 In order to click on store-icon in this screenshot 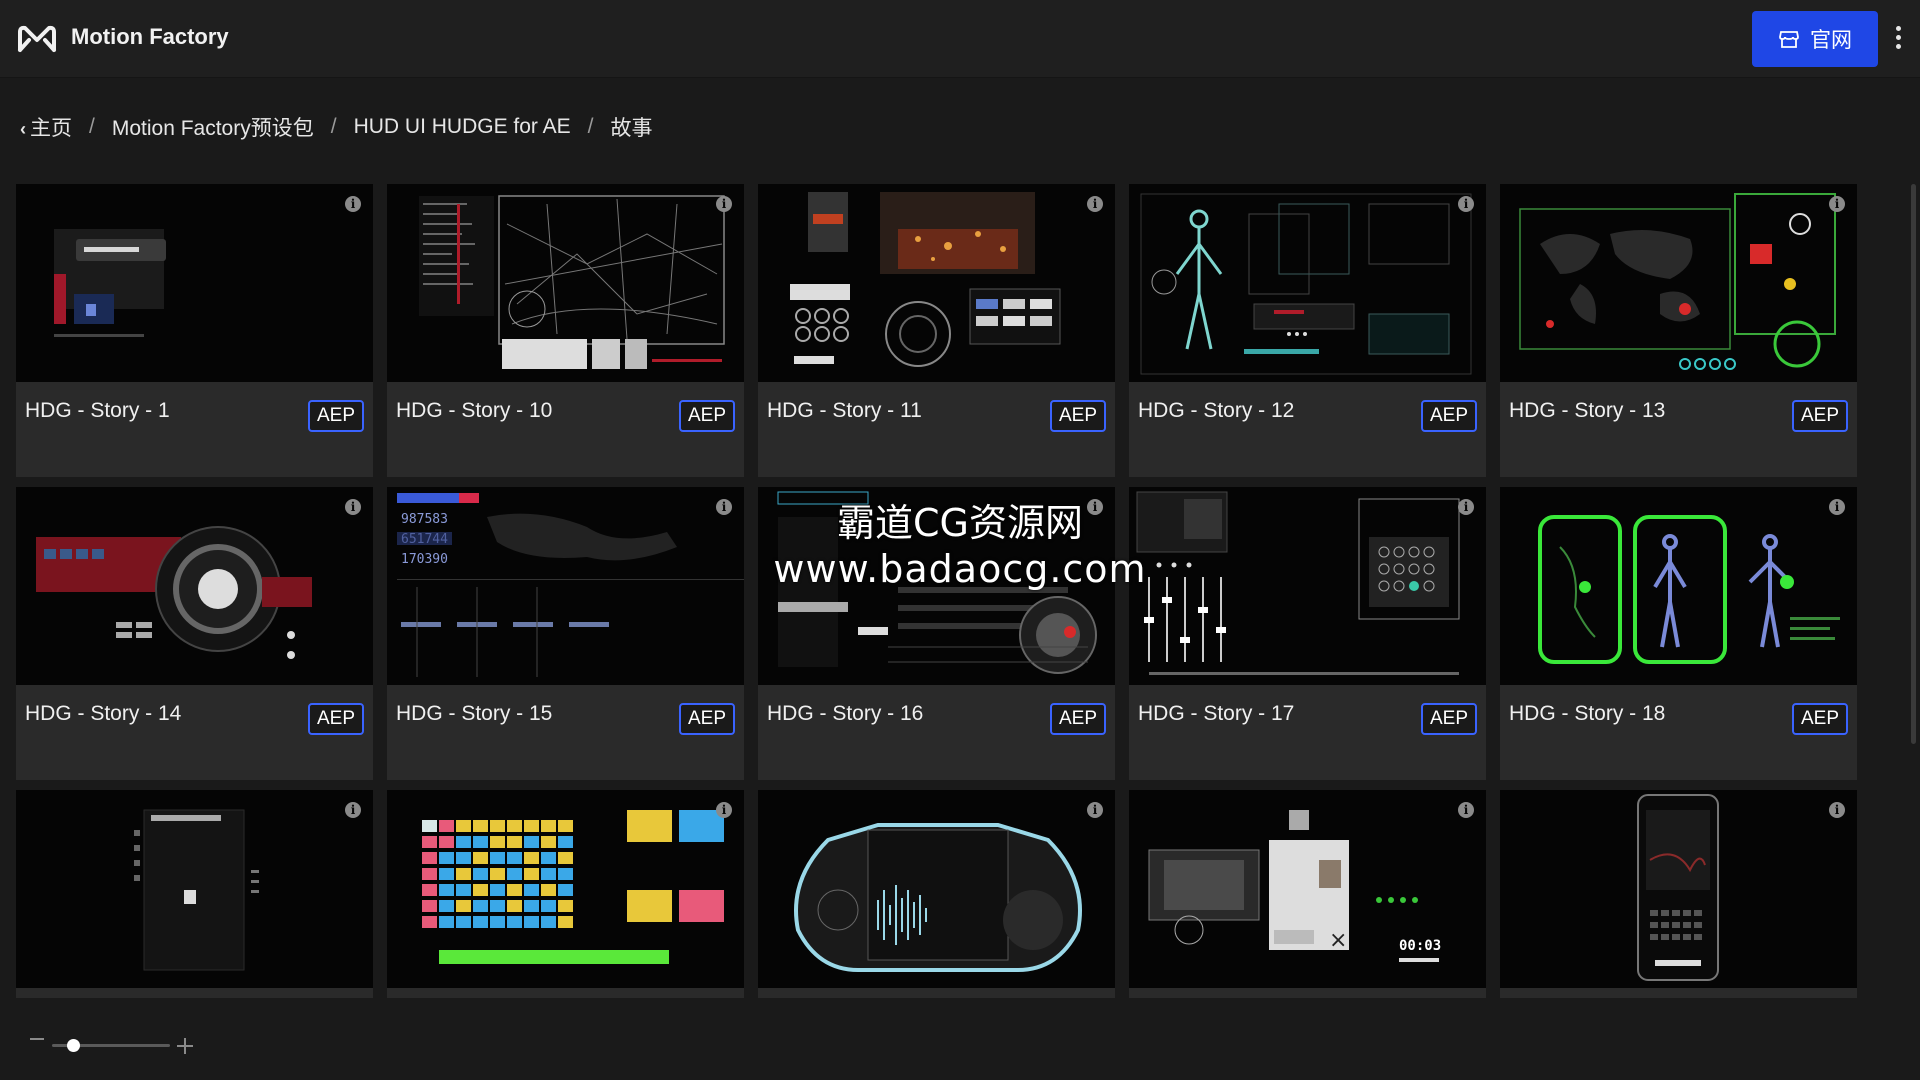, I will do `click(1789, 39)`.